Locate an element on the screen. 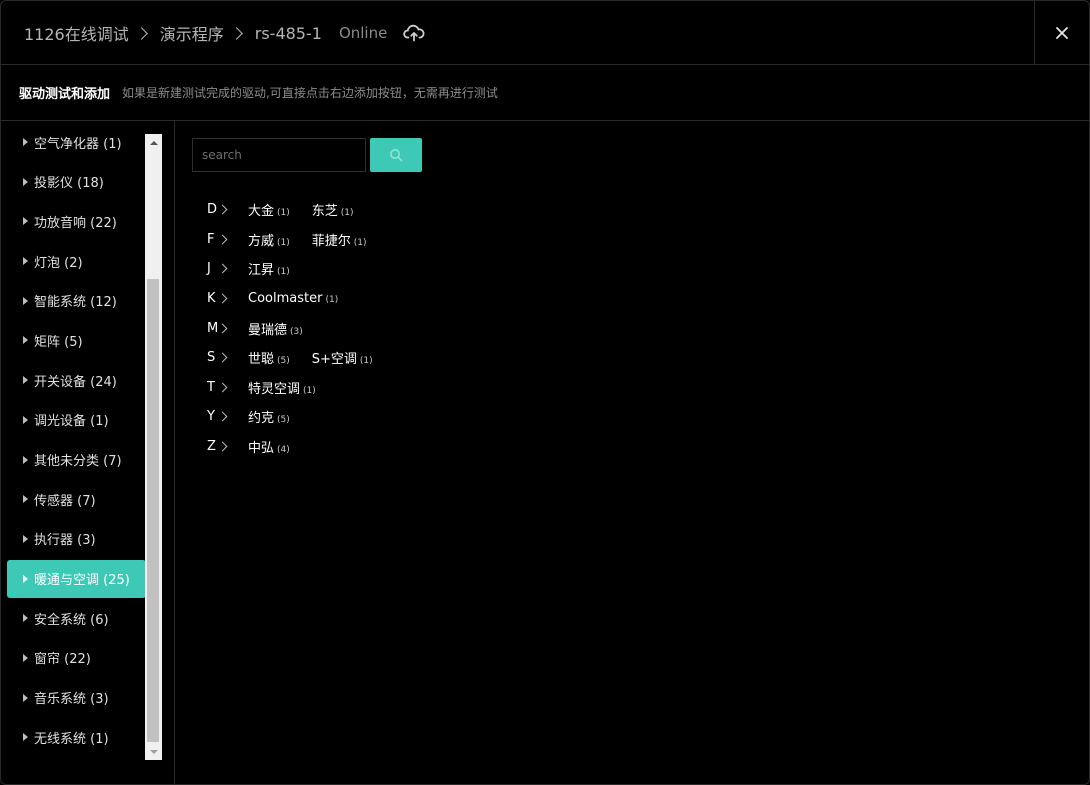 This screenshot has height=785, width=1090. category-label: 投影仪 (18) is located at coordinates (69, 184).